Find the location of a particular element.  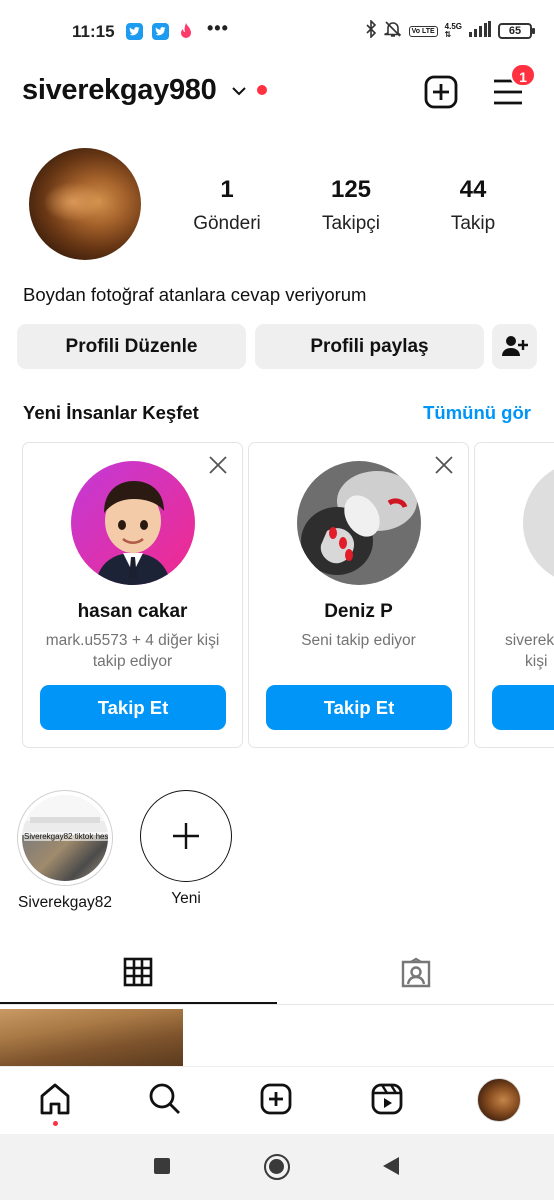

volte-badge: Vo LTE is located at coordinates (423, 31).